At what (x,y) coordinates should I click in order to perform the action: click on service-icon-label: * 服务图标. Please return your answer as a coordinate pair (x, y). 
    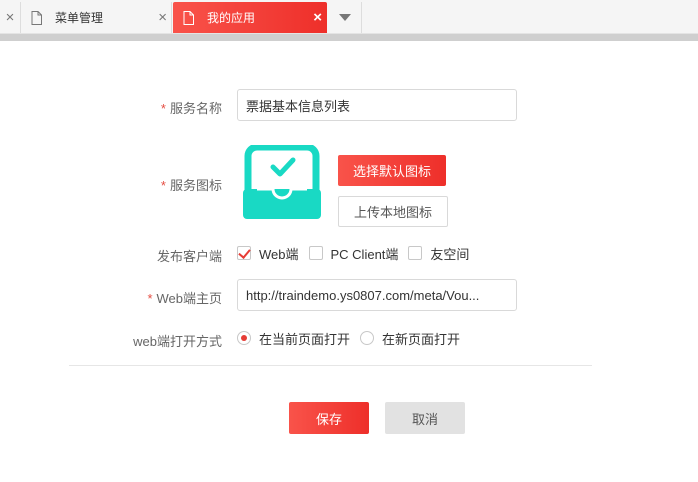
    Looking at the image, I should click on (191, 184).